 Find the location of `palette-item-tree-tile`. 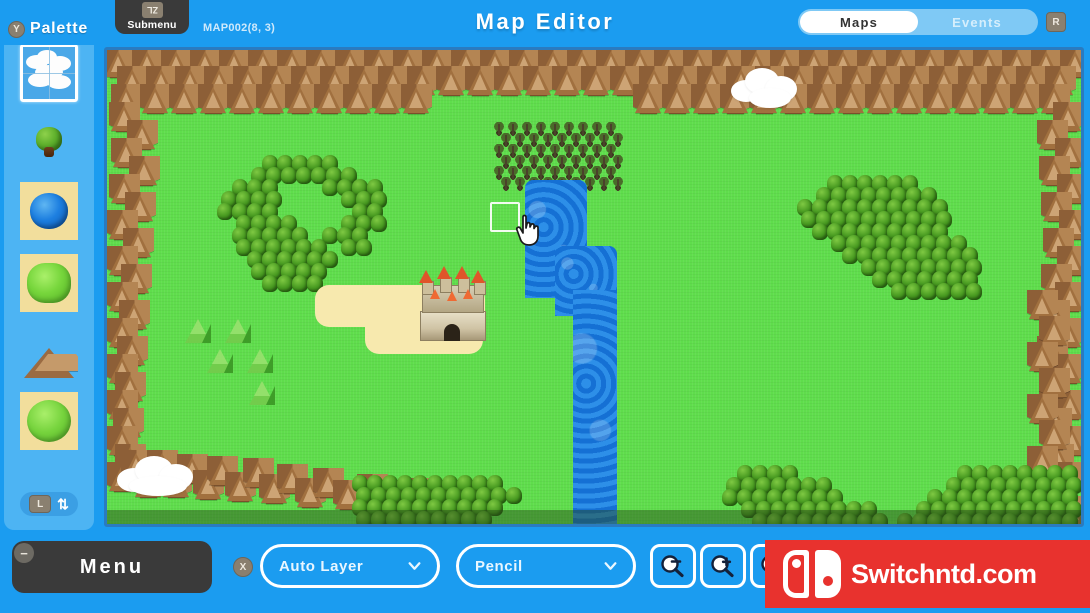

palette-item-tree-tile is located at coordinates (49, 142).